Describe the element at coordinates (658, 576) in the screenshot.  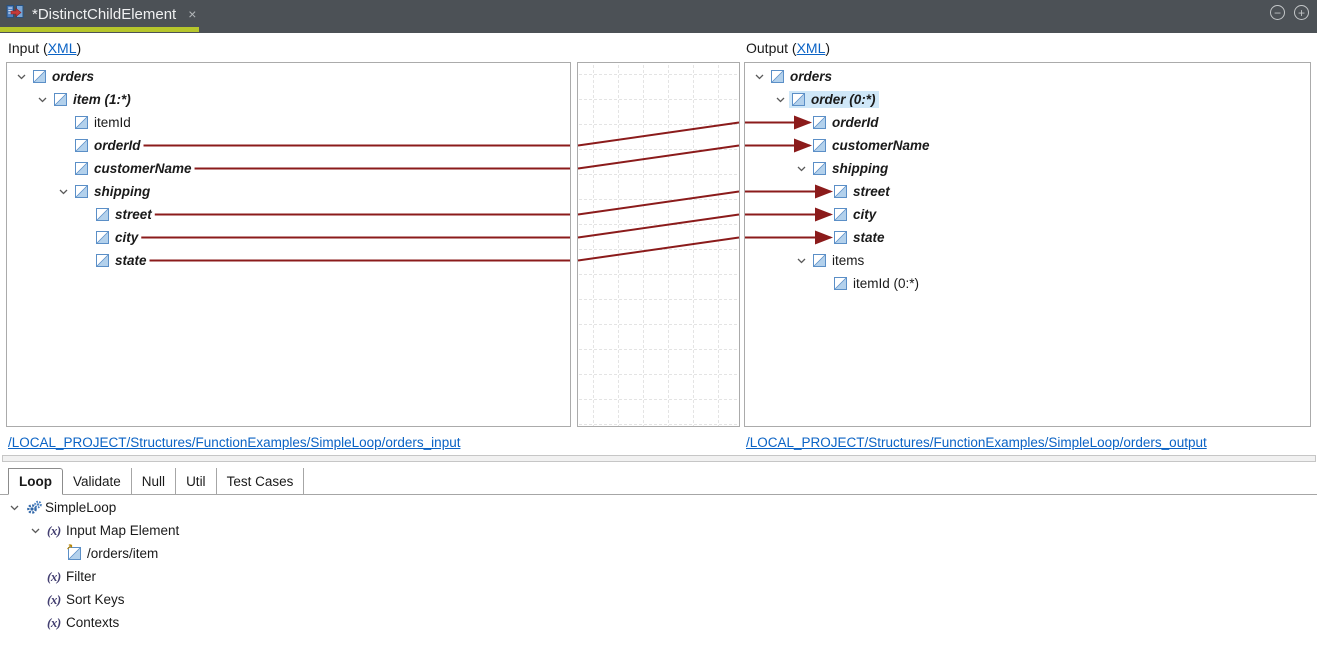
I see `tree-node-filter: (x) Filter` at that location.